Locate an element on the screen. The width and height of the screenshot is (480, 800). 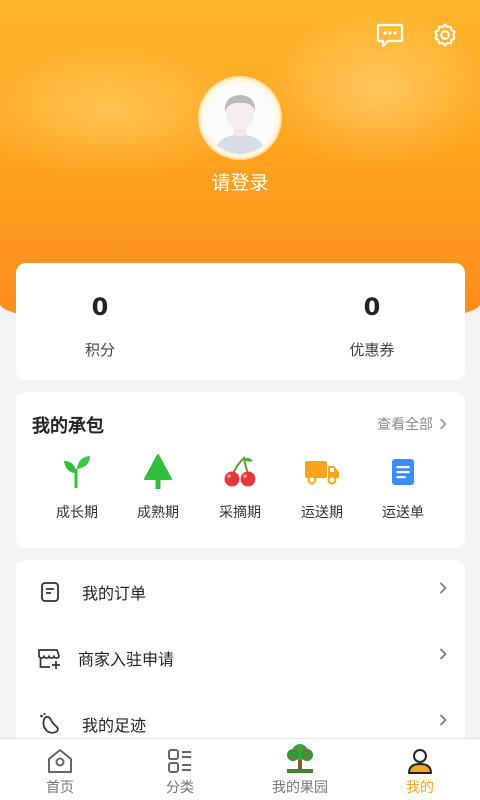
tab-my-orchard: 我的果园 is located at coordinates (300, 769).